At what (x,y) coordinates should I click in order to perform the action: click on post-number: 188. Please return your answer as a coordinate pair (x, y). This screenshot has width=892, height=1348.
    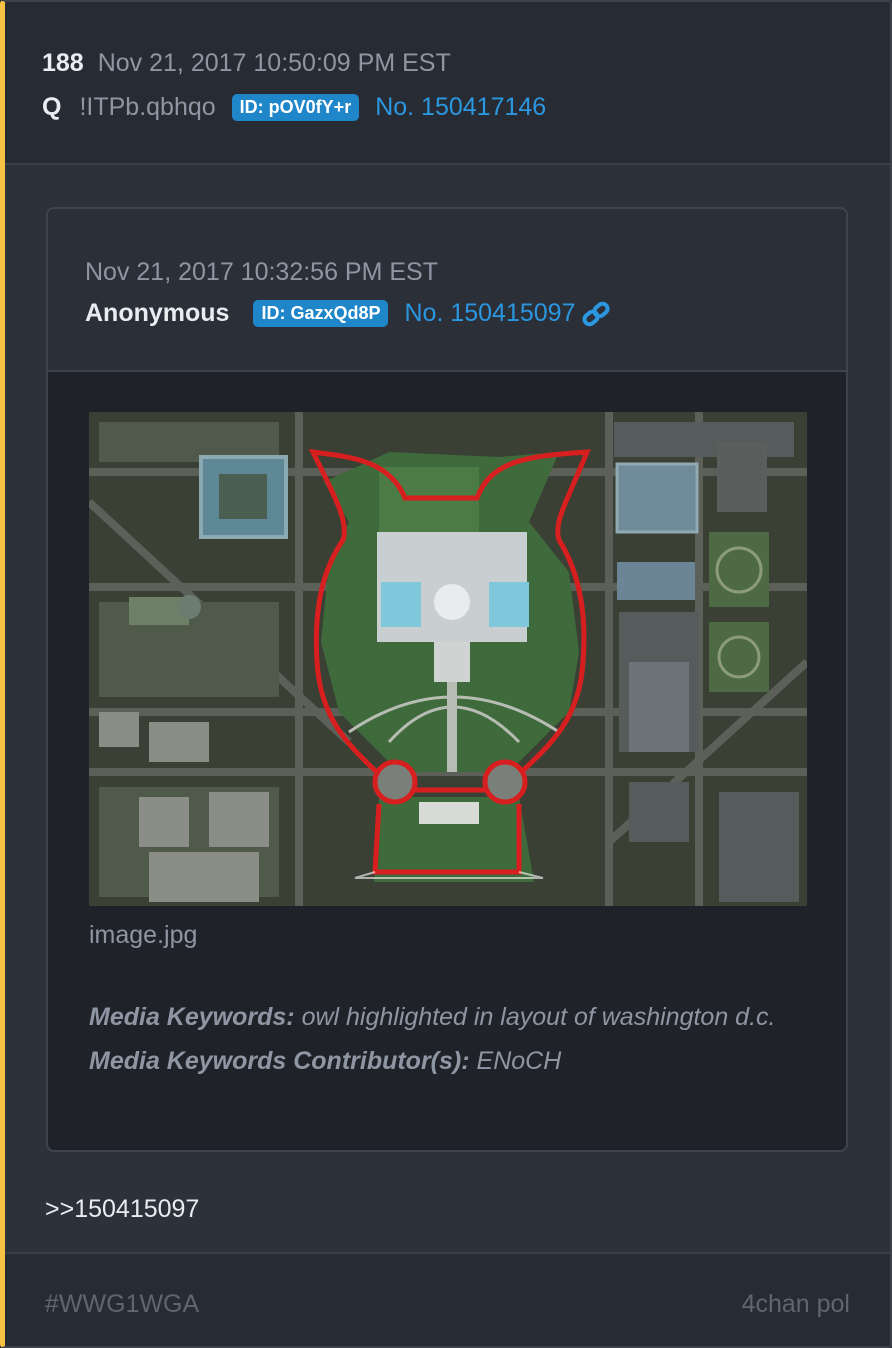
    Looking at the image, I should click on (63, 63).